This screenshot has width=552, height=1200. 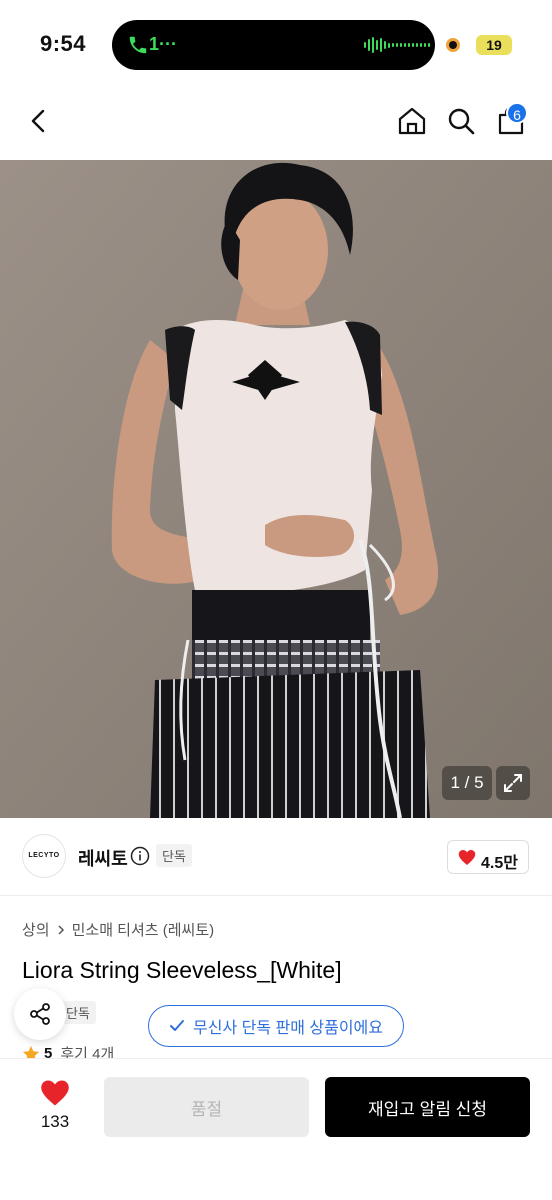 I want to click on cart-count-badge: 6, so click(x=517, y=113).